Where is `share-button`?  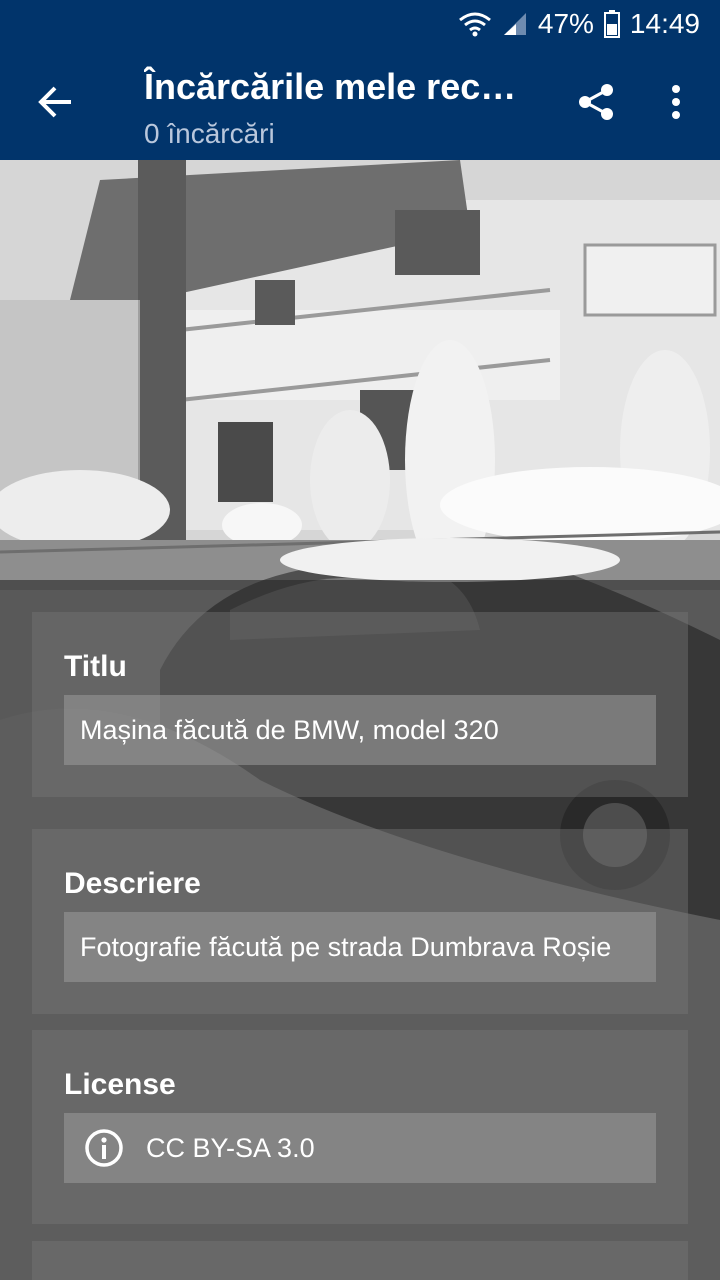
share-button is located at coordinates (596, 104).